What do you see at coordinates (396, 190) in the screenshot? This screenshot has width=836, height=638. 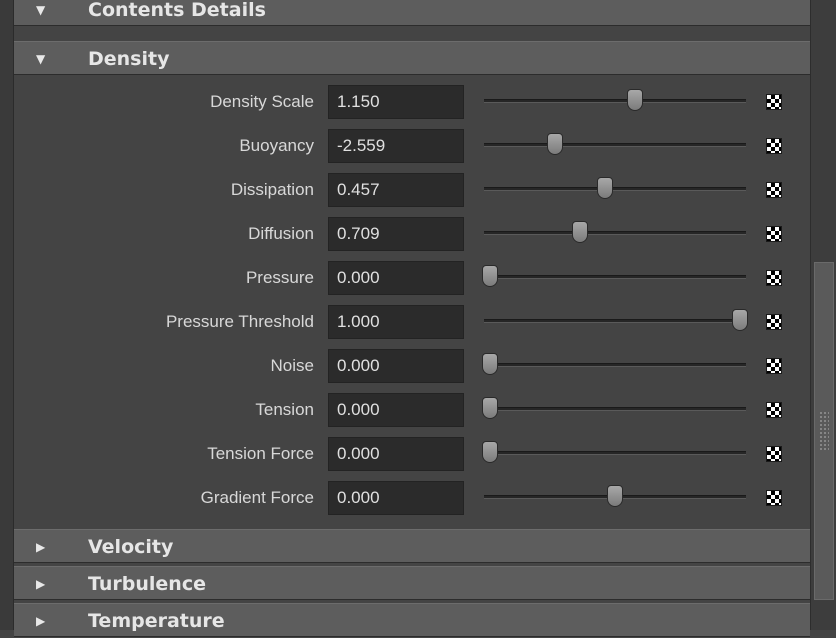 I see `attribute-value-field: 0.457` at bounding box center [396, 190].